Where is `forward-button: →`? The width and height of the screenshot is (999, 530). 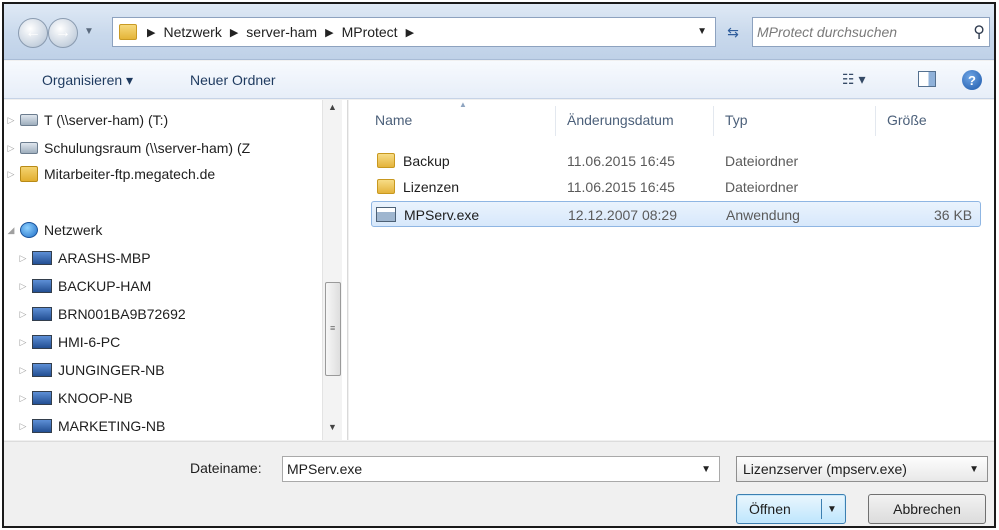
forward-button: → is located at coordinates (63, 33).